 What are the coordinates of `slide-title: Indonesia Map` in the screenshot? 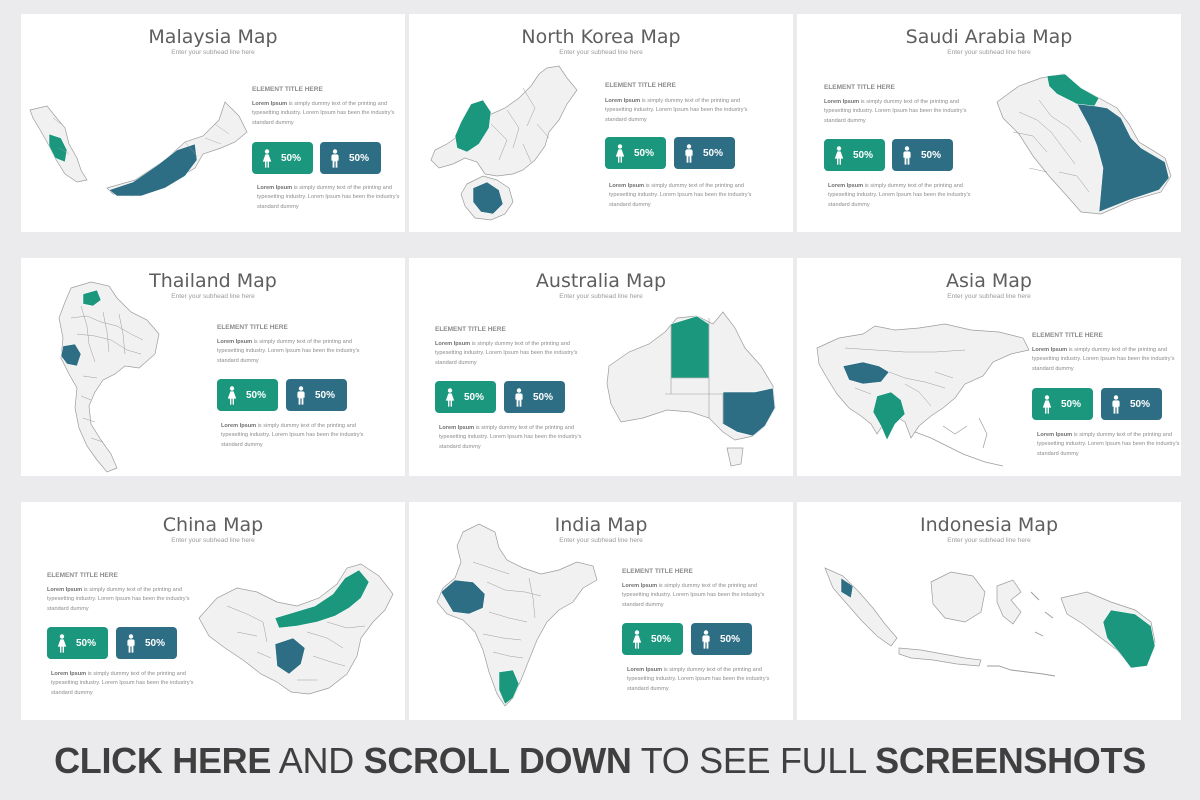 It's located at (989, 525).